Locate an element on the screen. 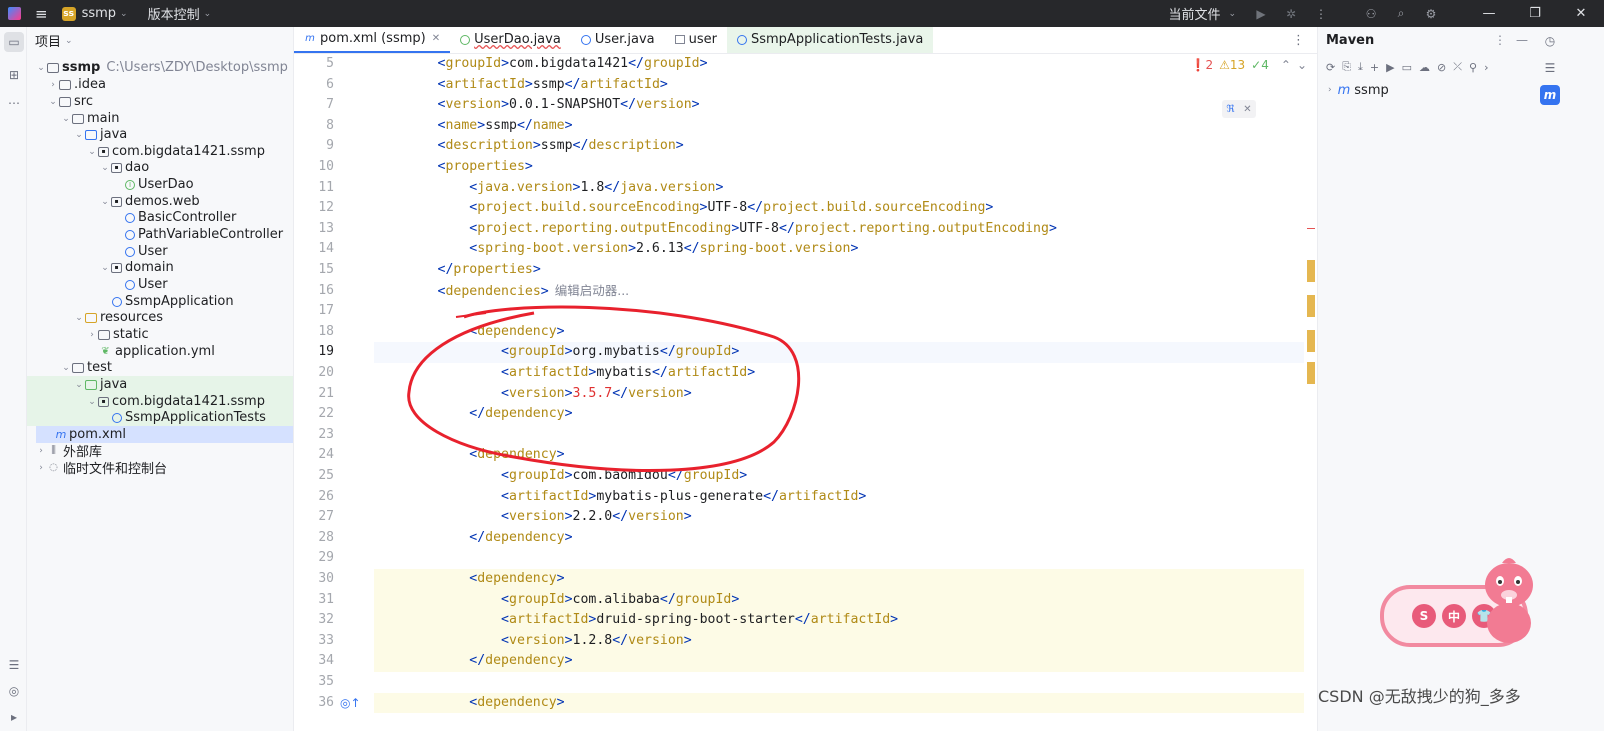 This screenshot has width=1604, height=731. code-line: <properties> is located at coordinates (839, 167).